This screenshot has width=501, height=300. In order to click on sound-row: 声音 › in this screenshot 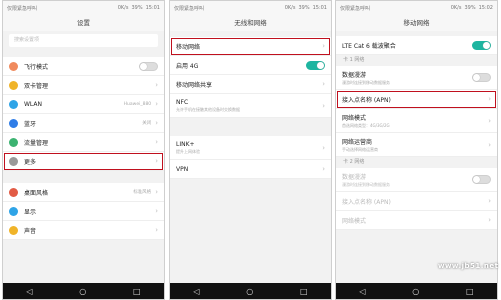, I will do `click(83, 230)`.